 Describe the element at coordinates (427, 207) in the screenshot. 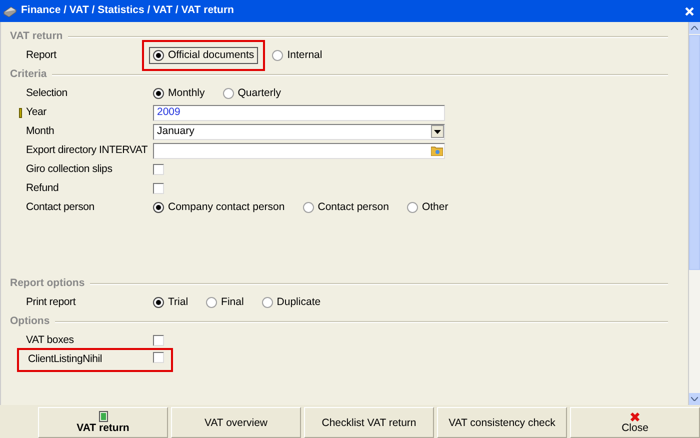

I see `radio-option: Other` at that location.